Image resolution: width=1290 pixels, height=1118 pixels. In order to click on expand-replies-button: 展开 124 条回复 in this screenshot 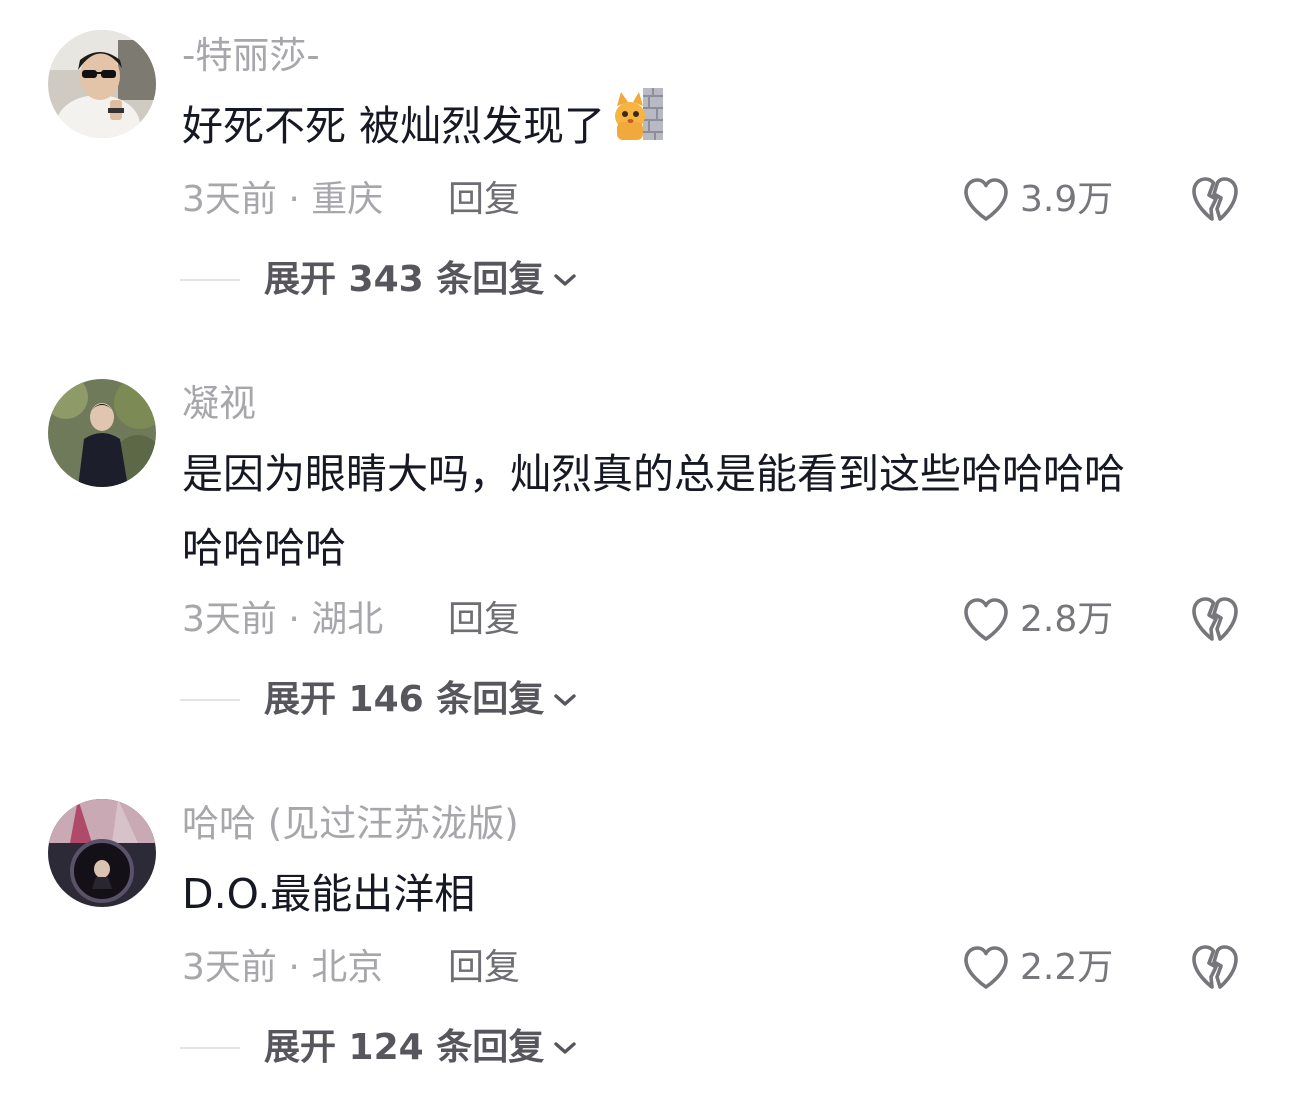, I will do `click(379, 1048)`.